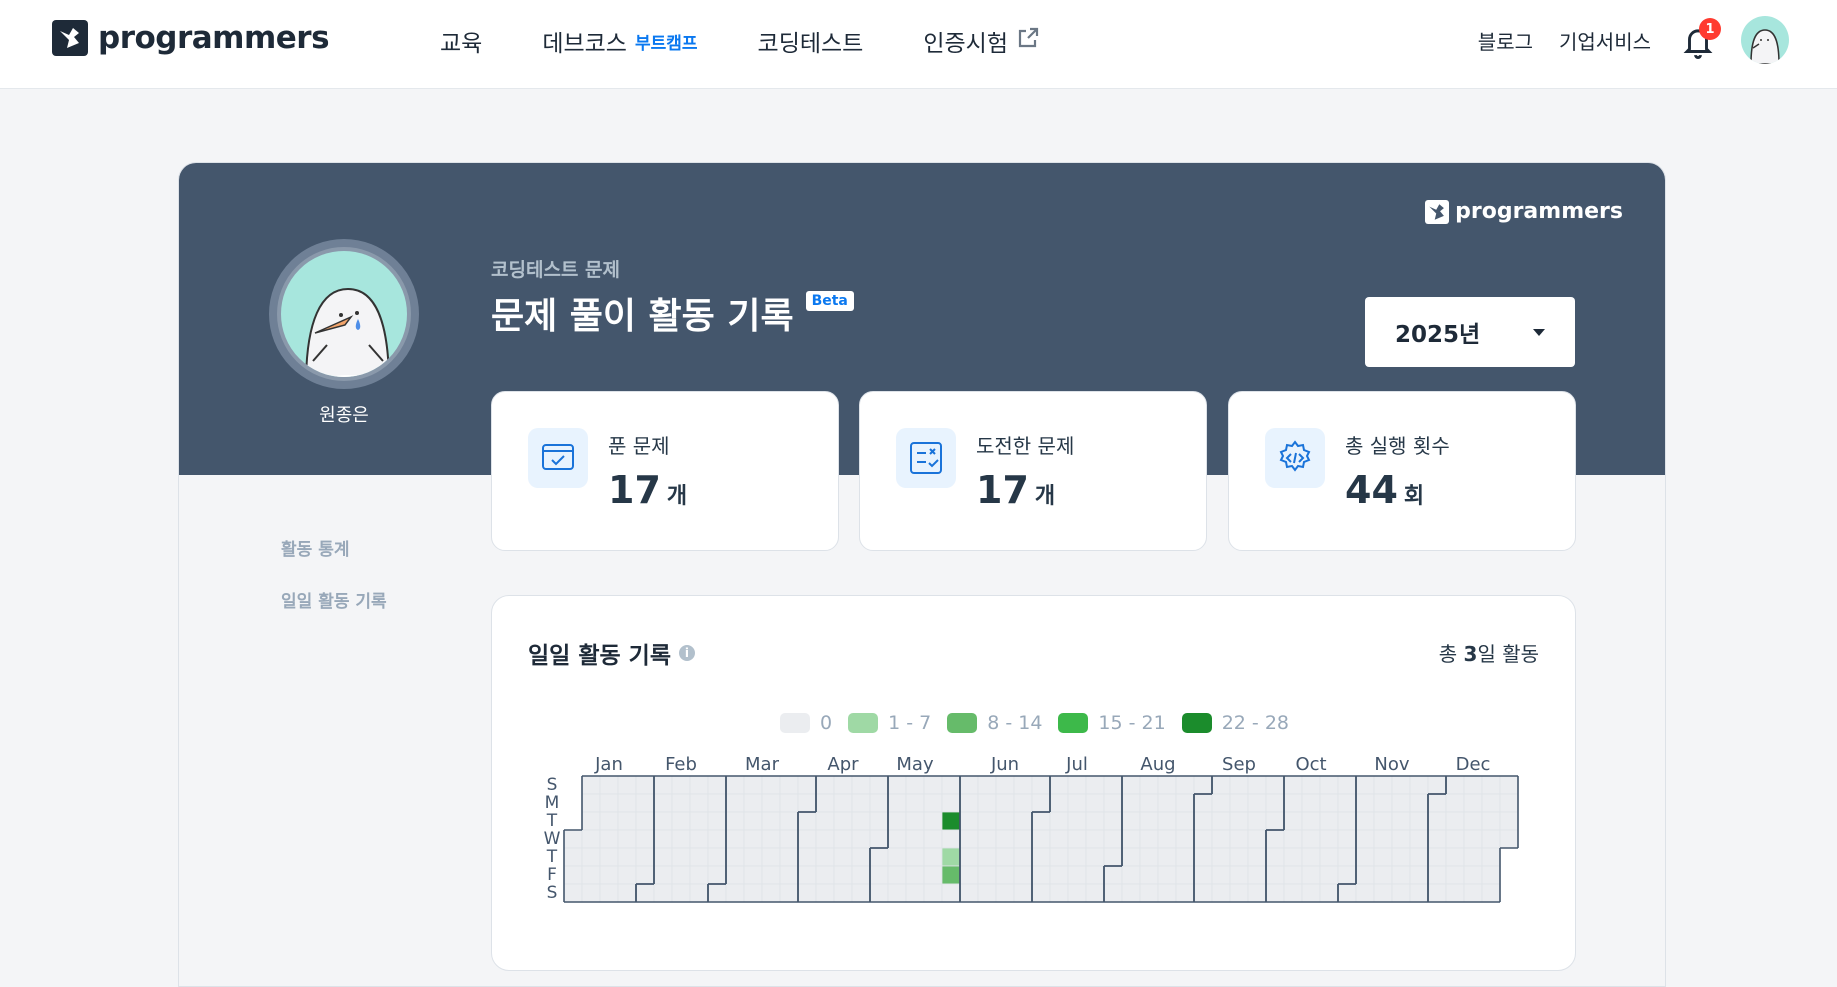 The width and height of the screenshot is (1837, 987). What do you see at coordinates (334, 547) in the screenshot?
I see `side-menu-item-stats: 활동 통계` at bounding box center [334, 547].